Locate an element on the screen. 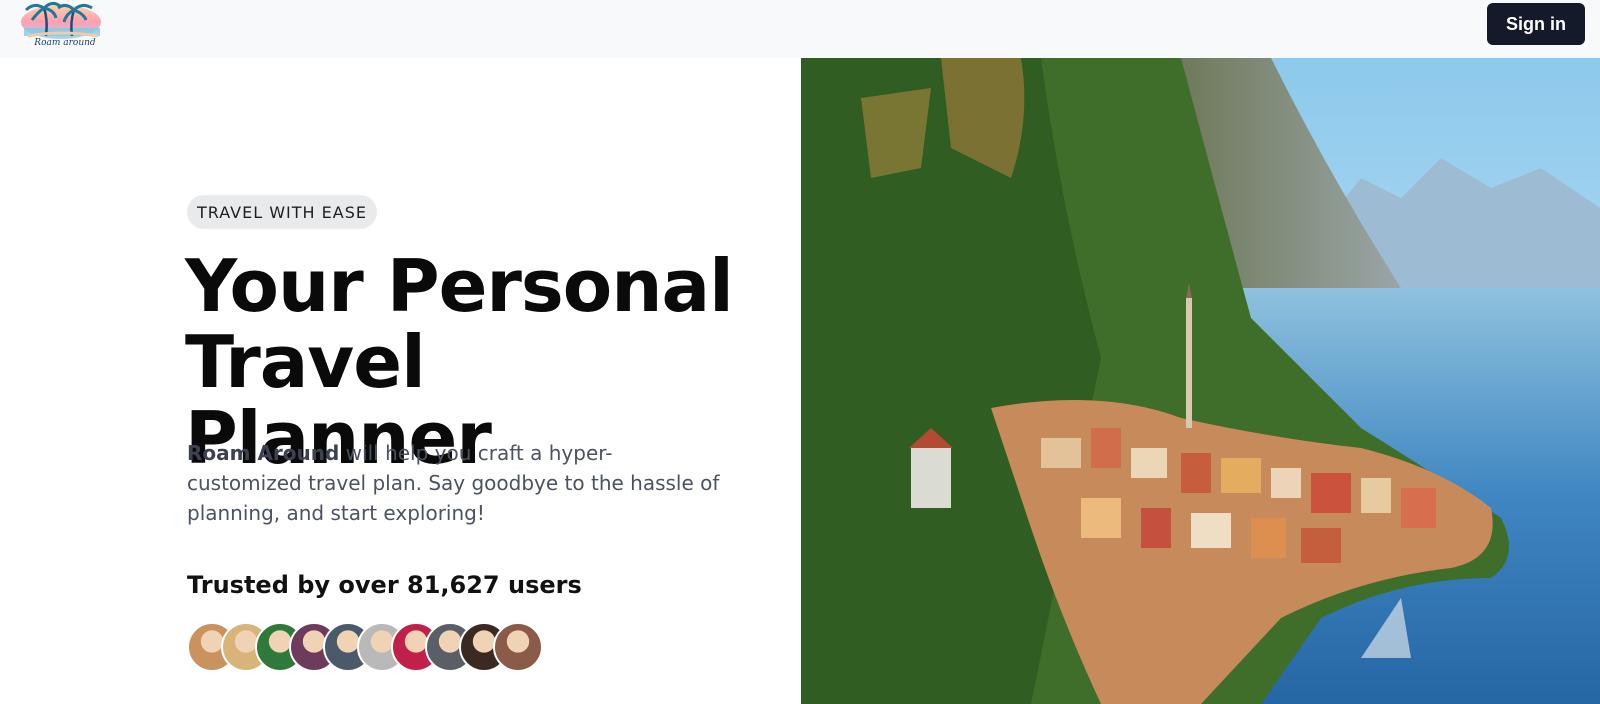 This screenshot has width=1600, height=704. brand-name: Roam Around is located at coordinates (263, 453).